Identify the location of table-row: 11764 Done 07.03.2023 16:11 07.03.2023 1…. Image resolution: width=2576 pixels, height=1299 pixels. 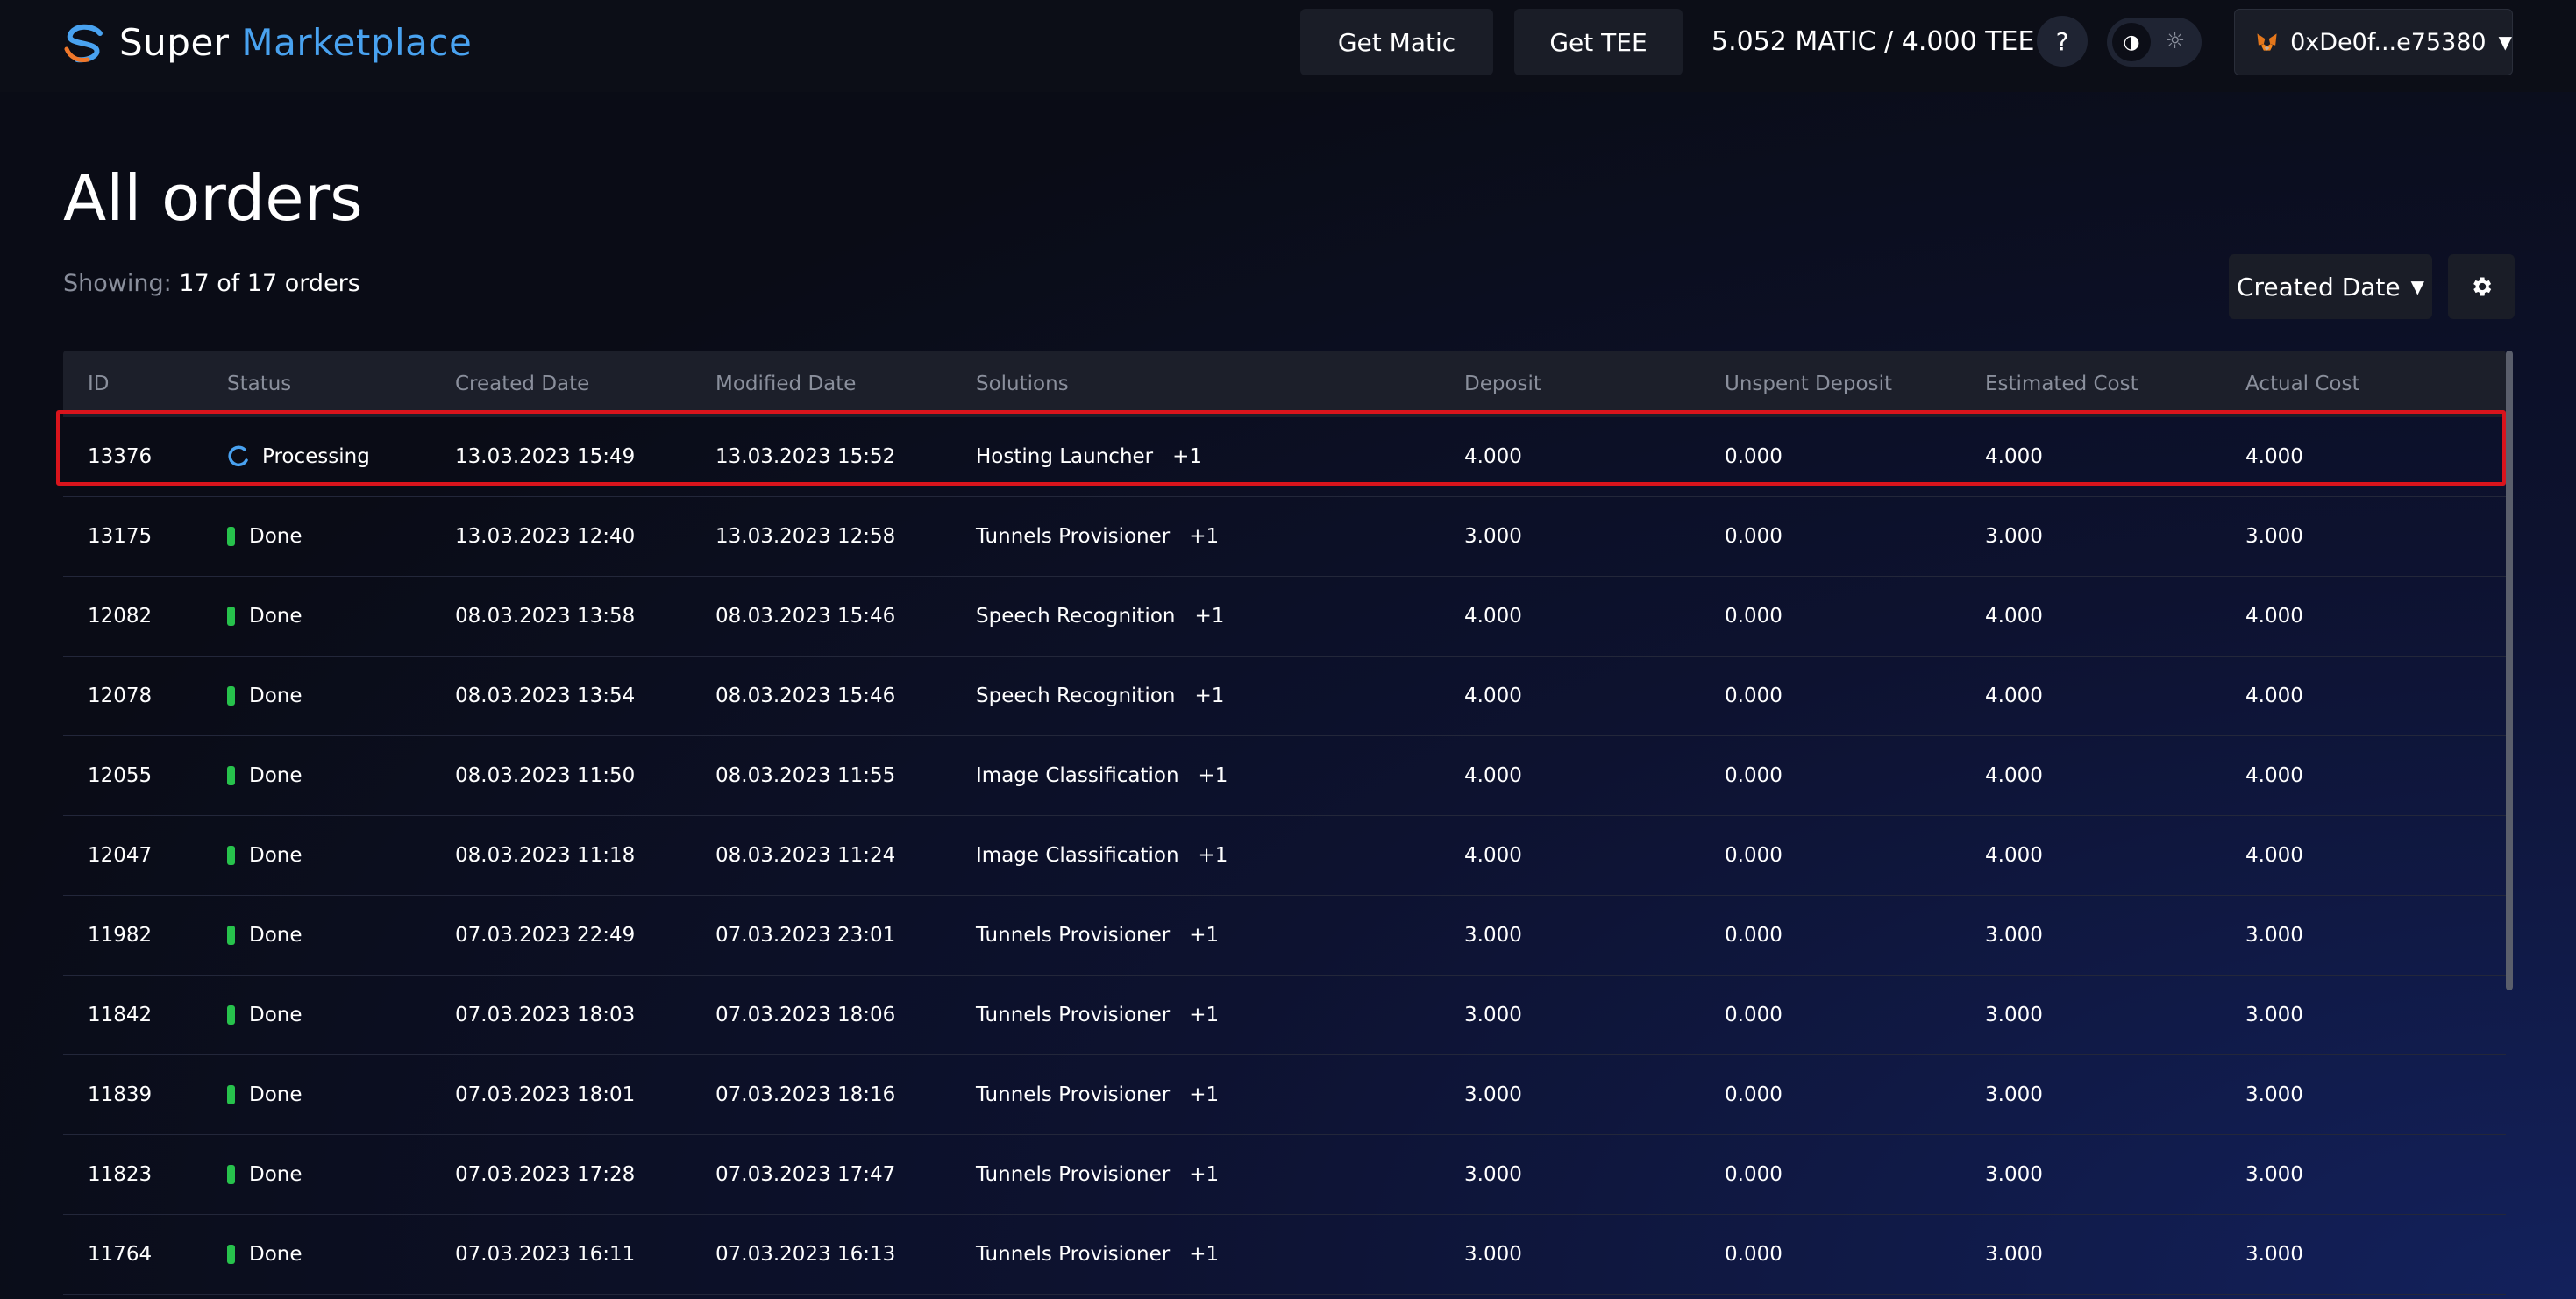
(1284, 1255).